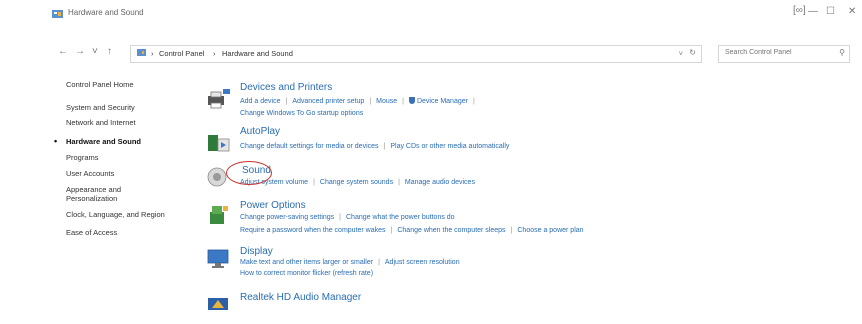 This screenshot has width=862, height=324. What do you see at coordinates (440, 182) in the screenshot?
I see `manage-audio-devices-link: Manage audio devices` at bounding box center [440, 182].